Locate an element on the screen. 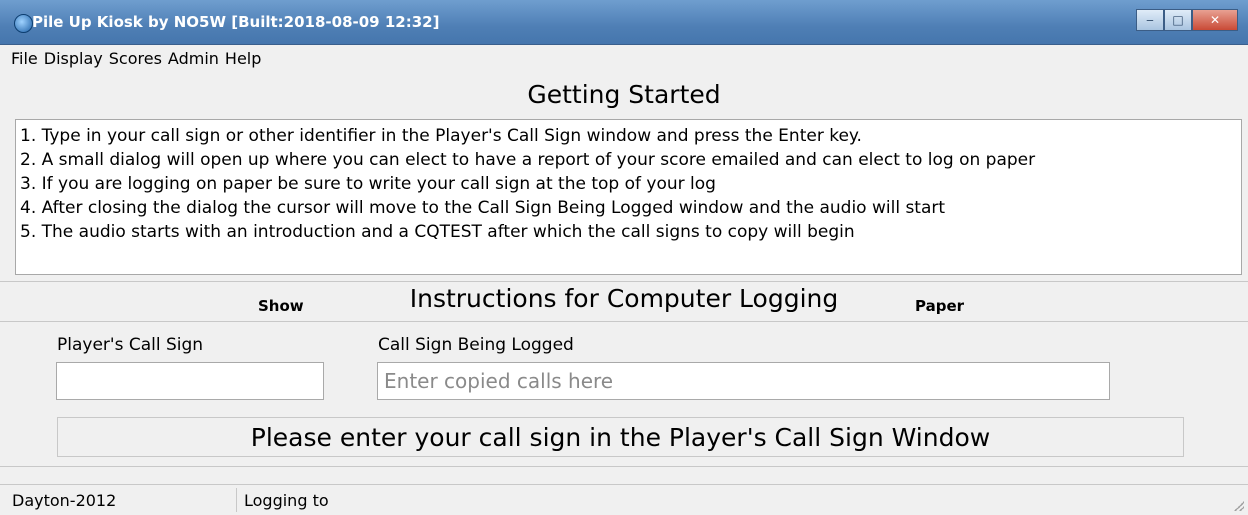  close-button: ✕ is located at coordinates (1215, 20).